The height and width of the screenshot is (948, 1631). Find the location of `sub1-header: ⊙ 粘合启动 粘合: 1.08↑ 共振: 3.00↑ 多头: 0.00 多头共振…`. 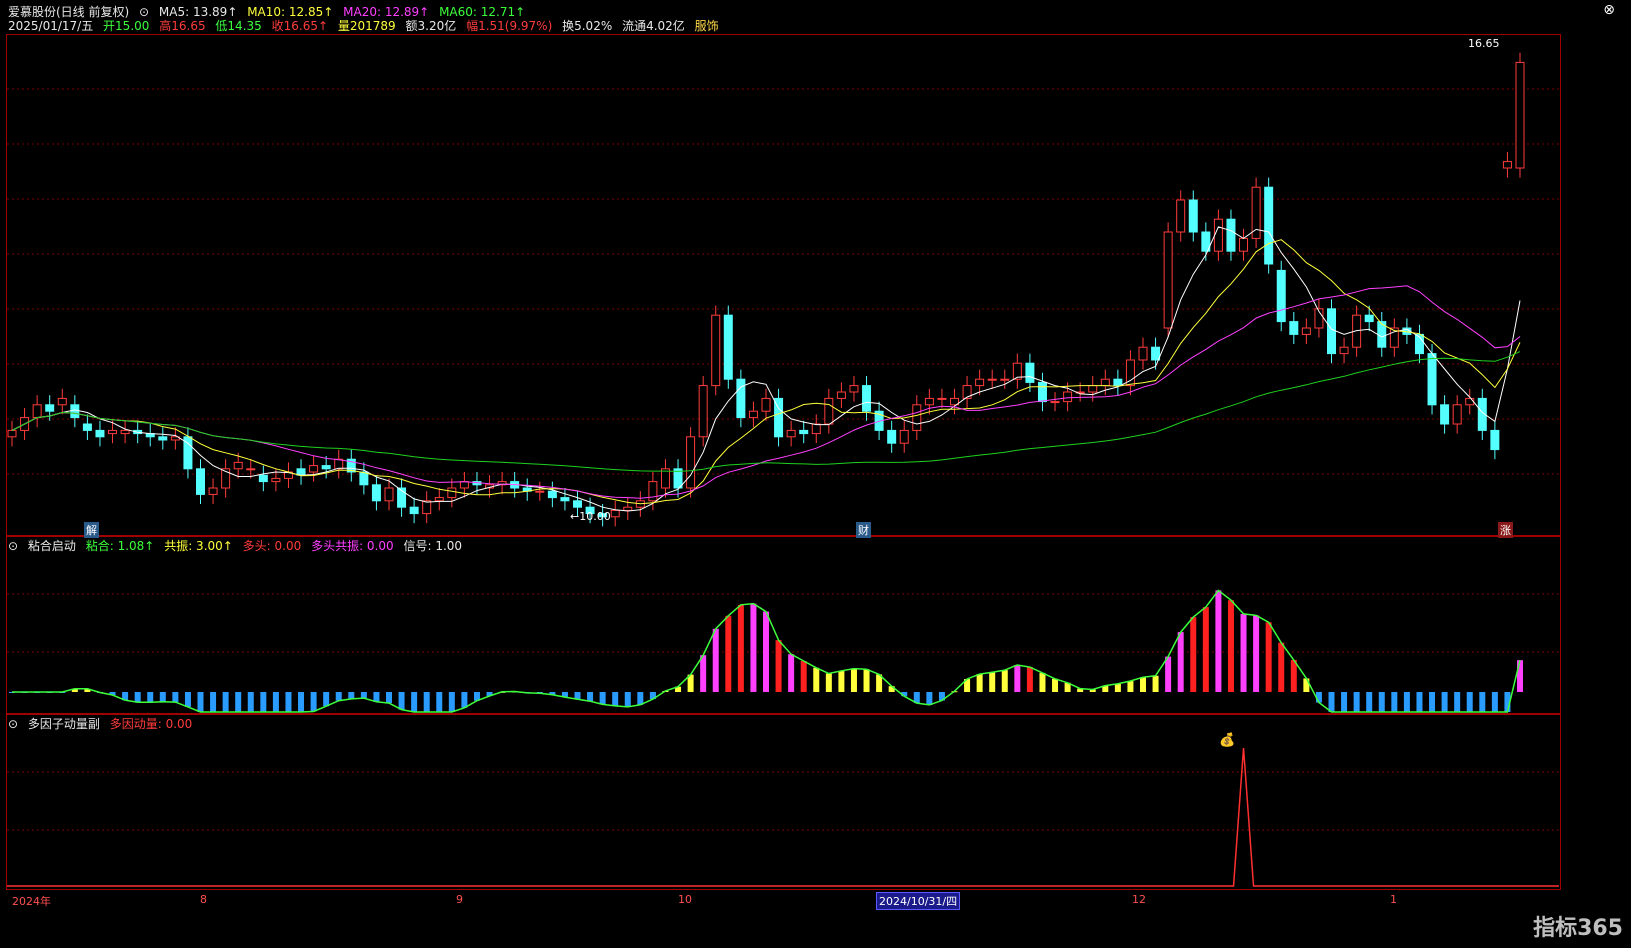

sub1-header: ⊙ 粘合启动 粘合: 1.08↑ 共振: 3.00↑ 多头: 0.00 多头共振… is located at coordinates (238, 546).